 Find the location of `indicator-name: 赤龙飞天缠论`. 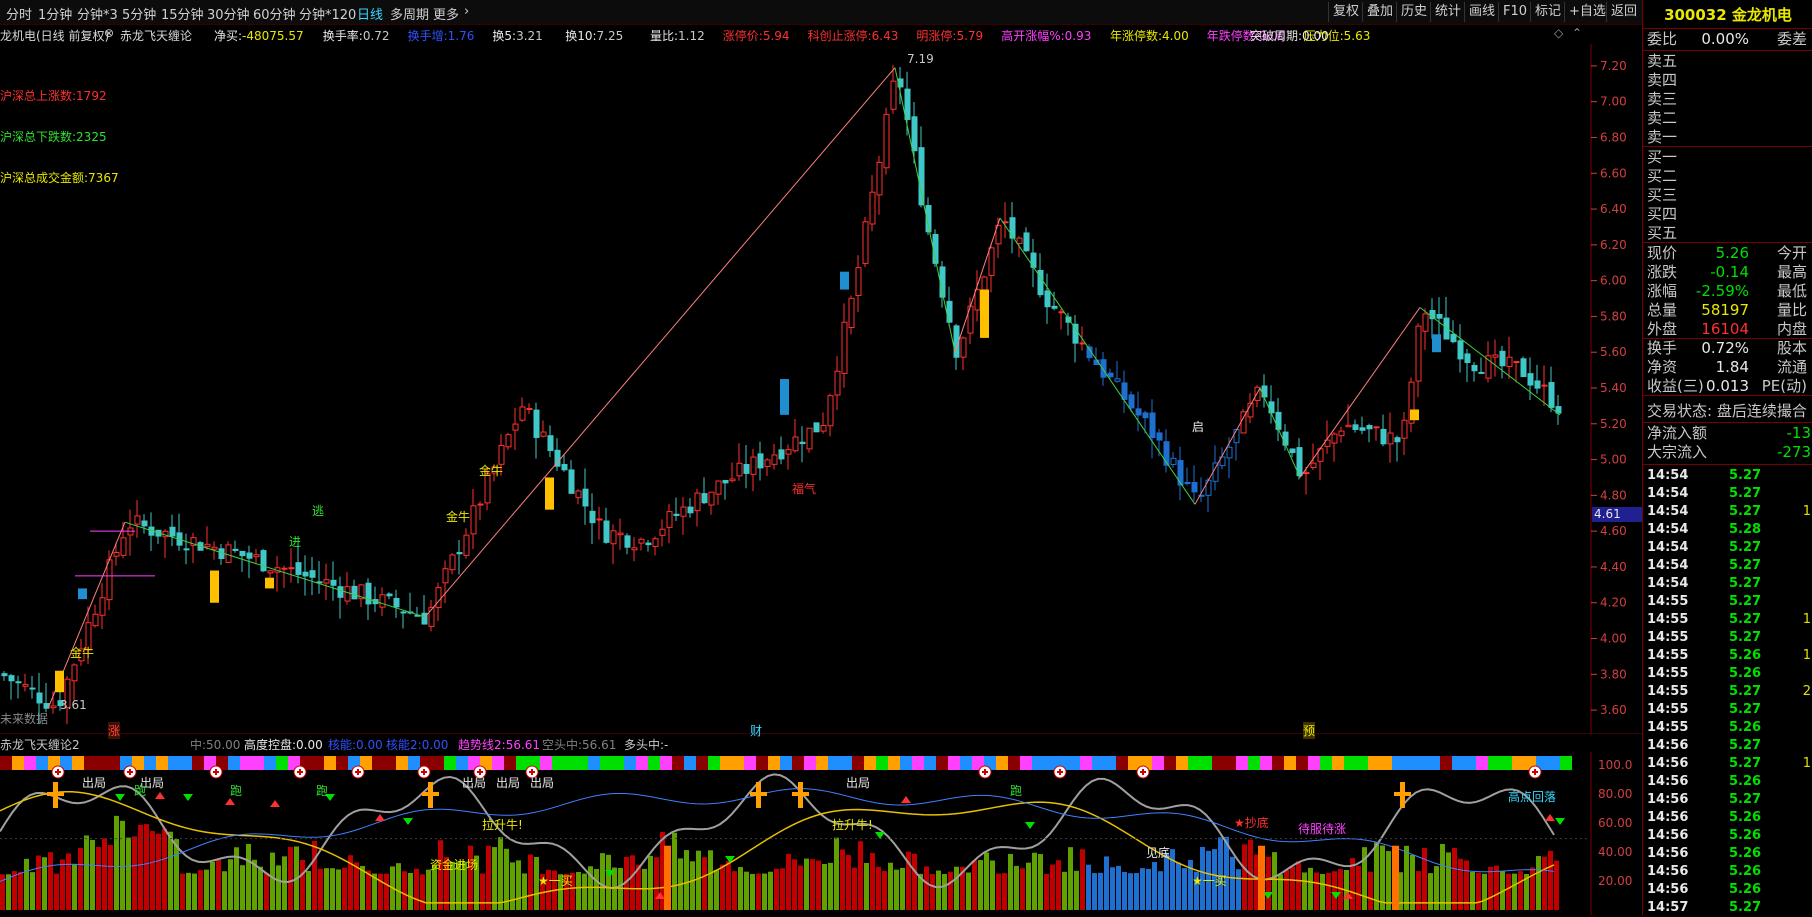

indicator-name: 赤龙飞天缠论 is located at coordinates (156, 35).